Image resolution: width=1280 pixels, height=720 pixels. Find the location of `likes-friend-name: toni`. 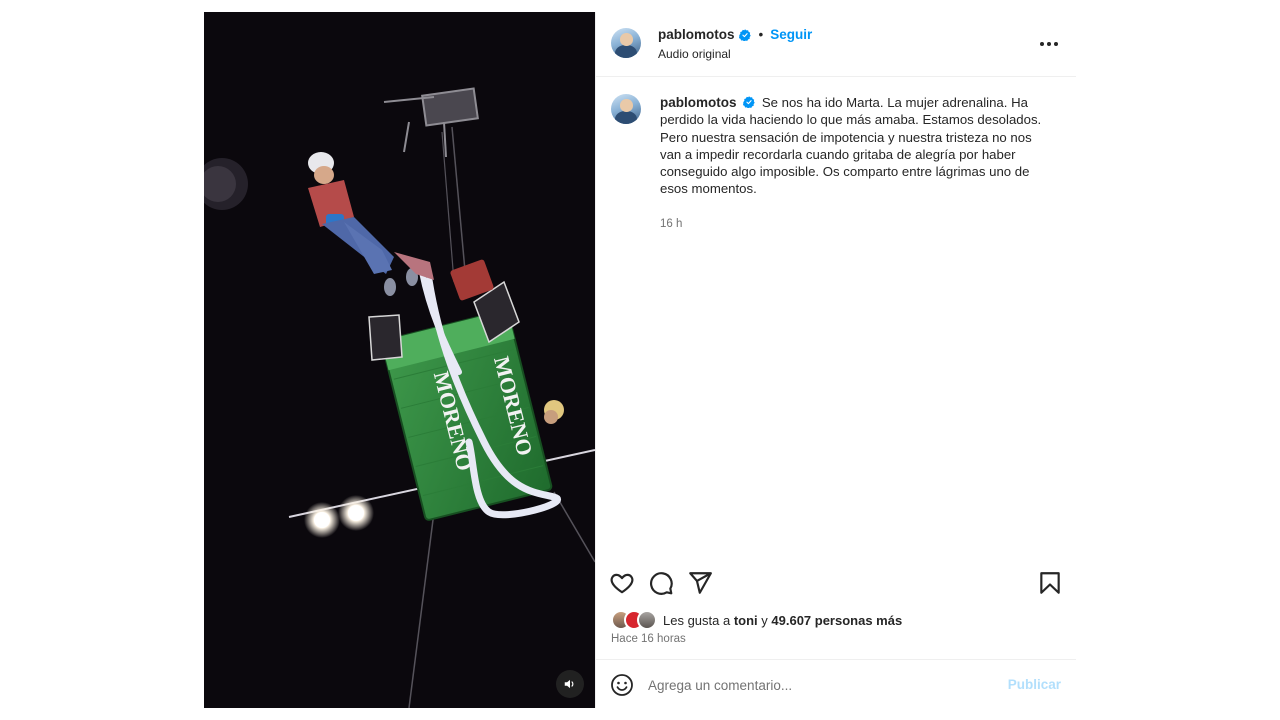

likes-friend-name: toni is located at coordinates (746, 620).